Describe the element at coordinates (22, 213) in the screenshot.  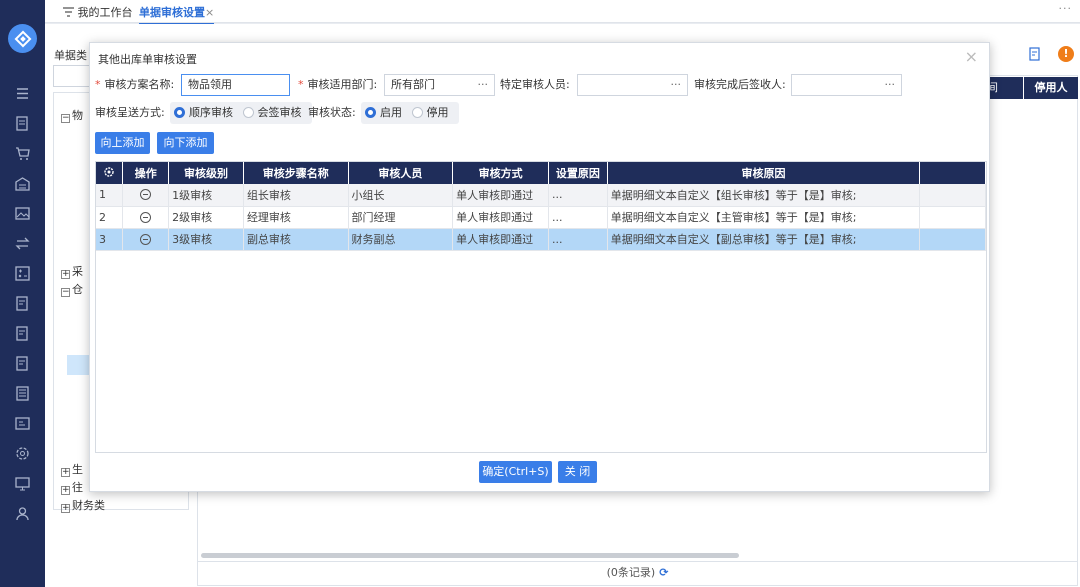
I see `image-icon` at that location.